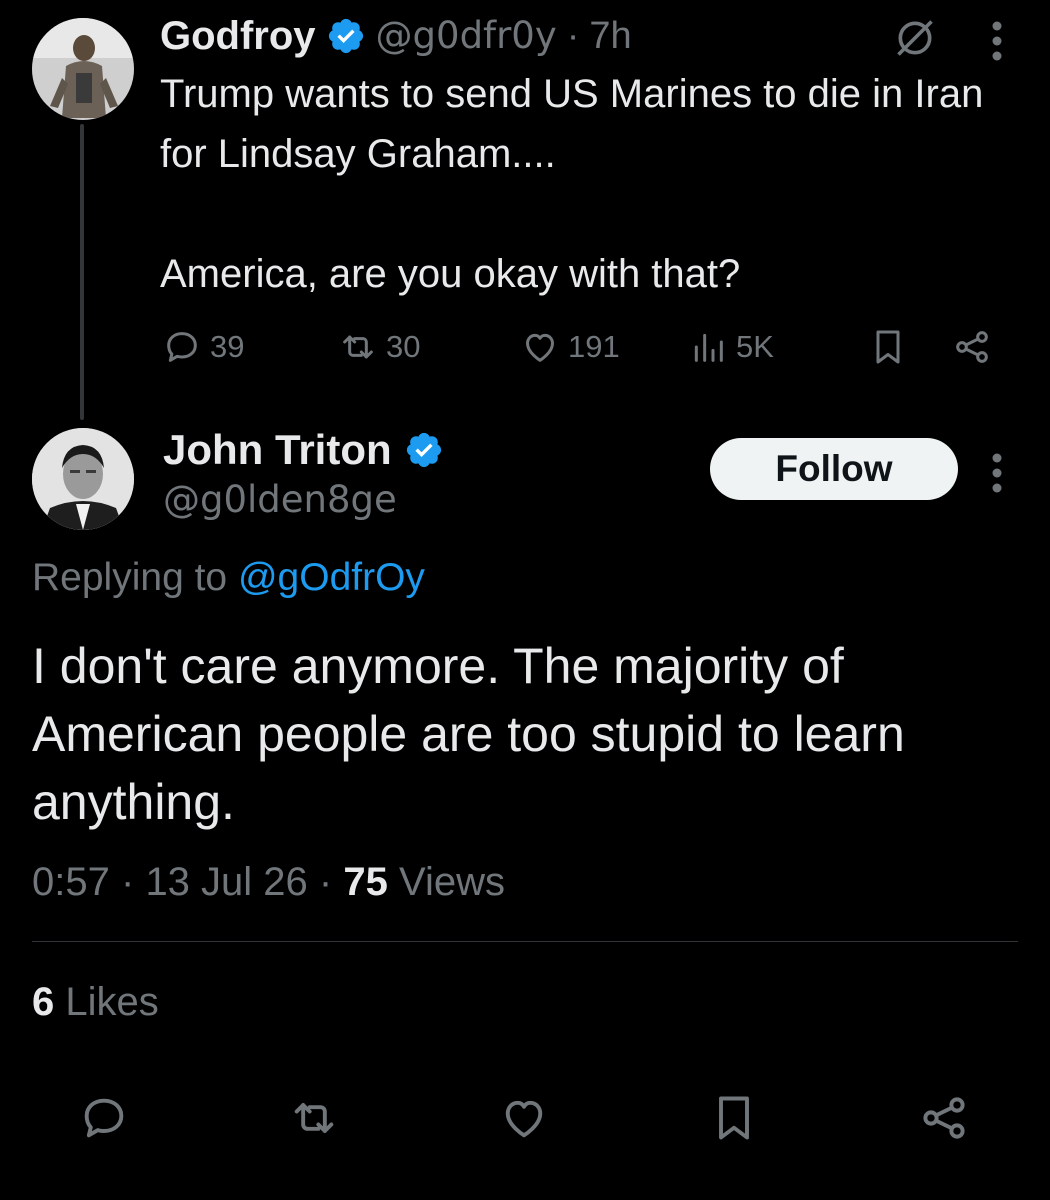 This screenshot has height=1200, width=1050. What do you see at coordinates (203, 347) in the screenshot?
I see `parent-reply-button: 39` at bounding box center [203, 347].